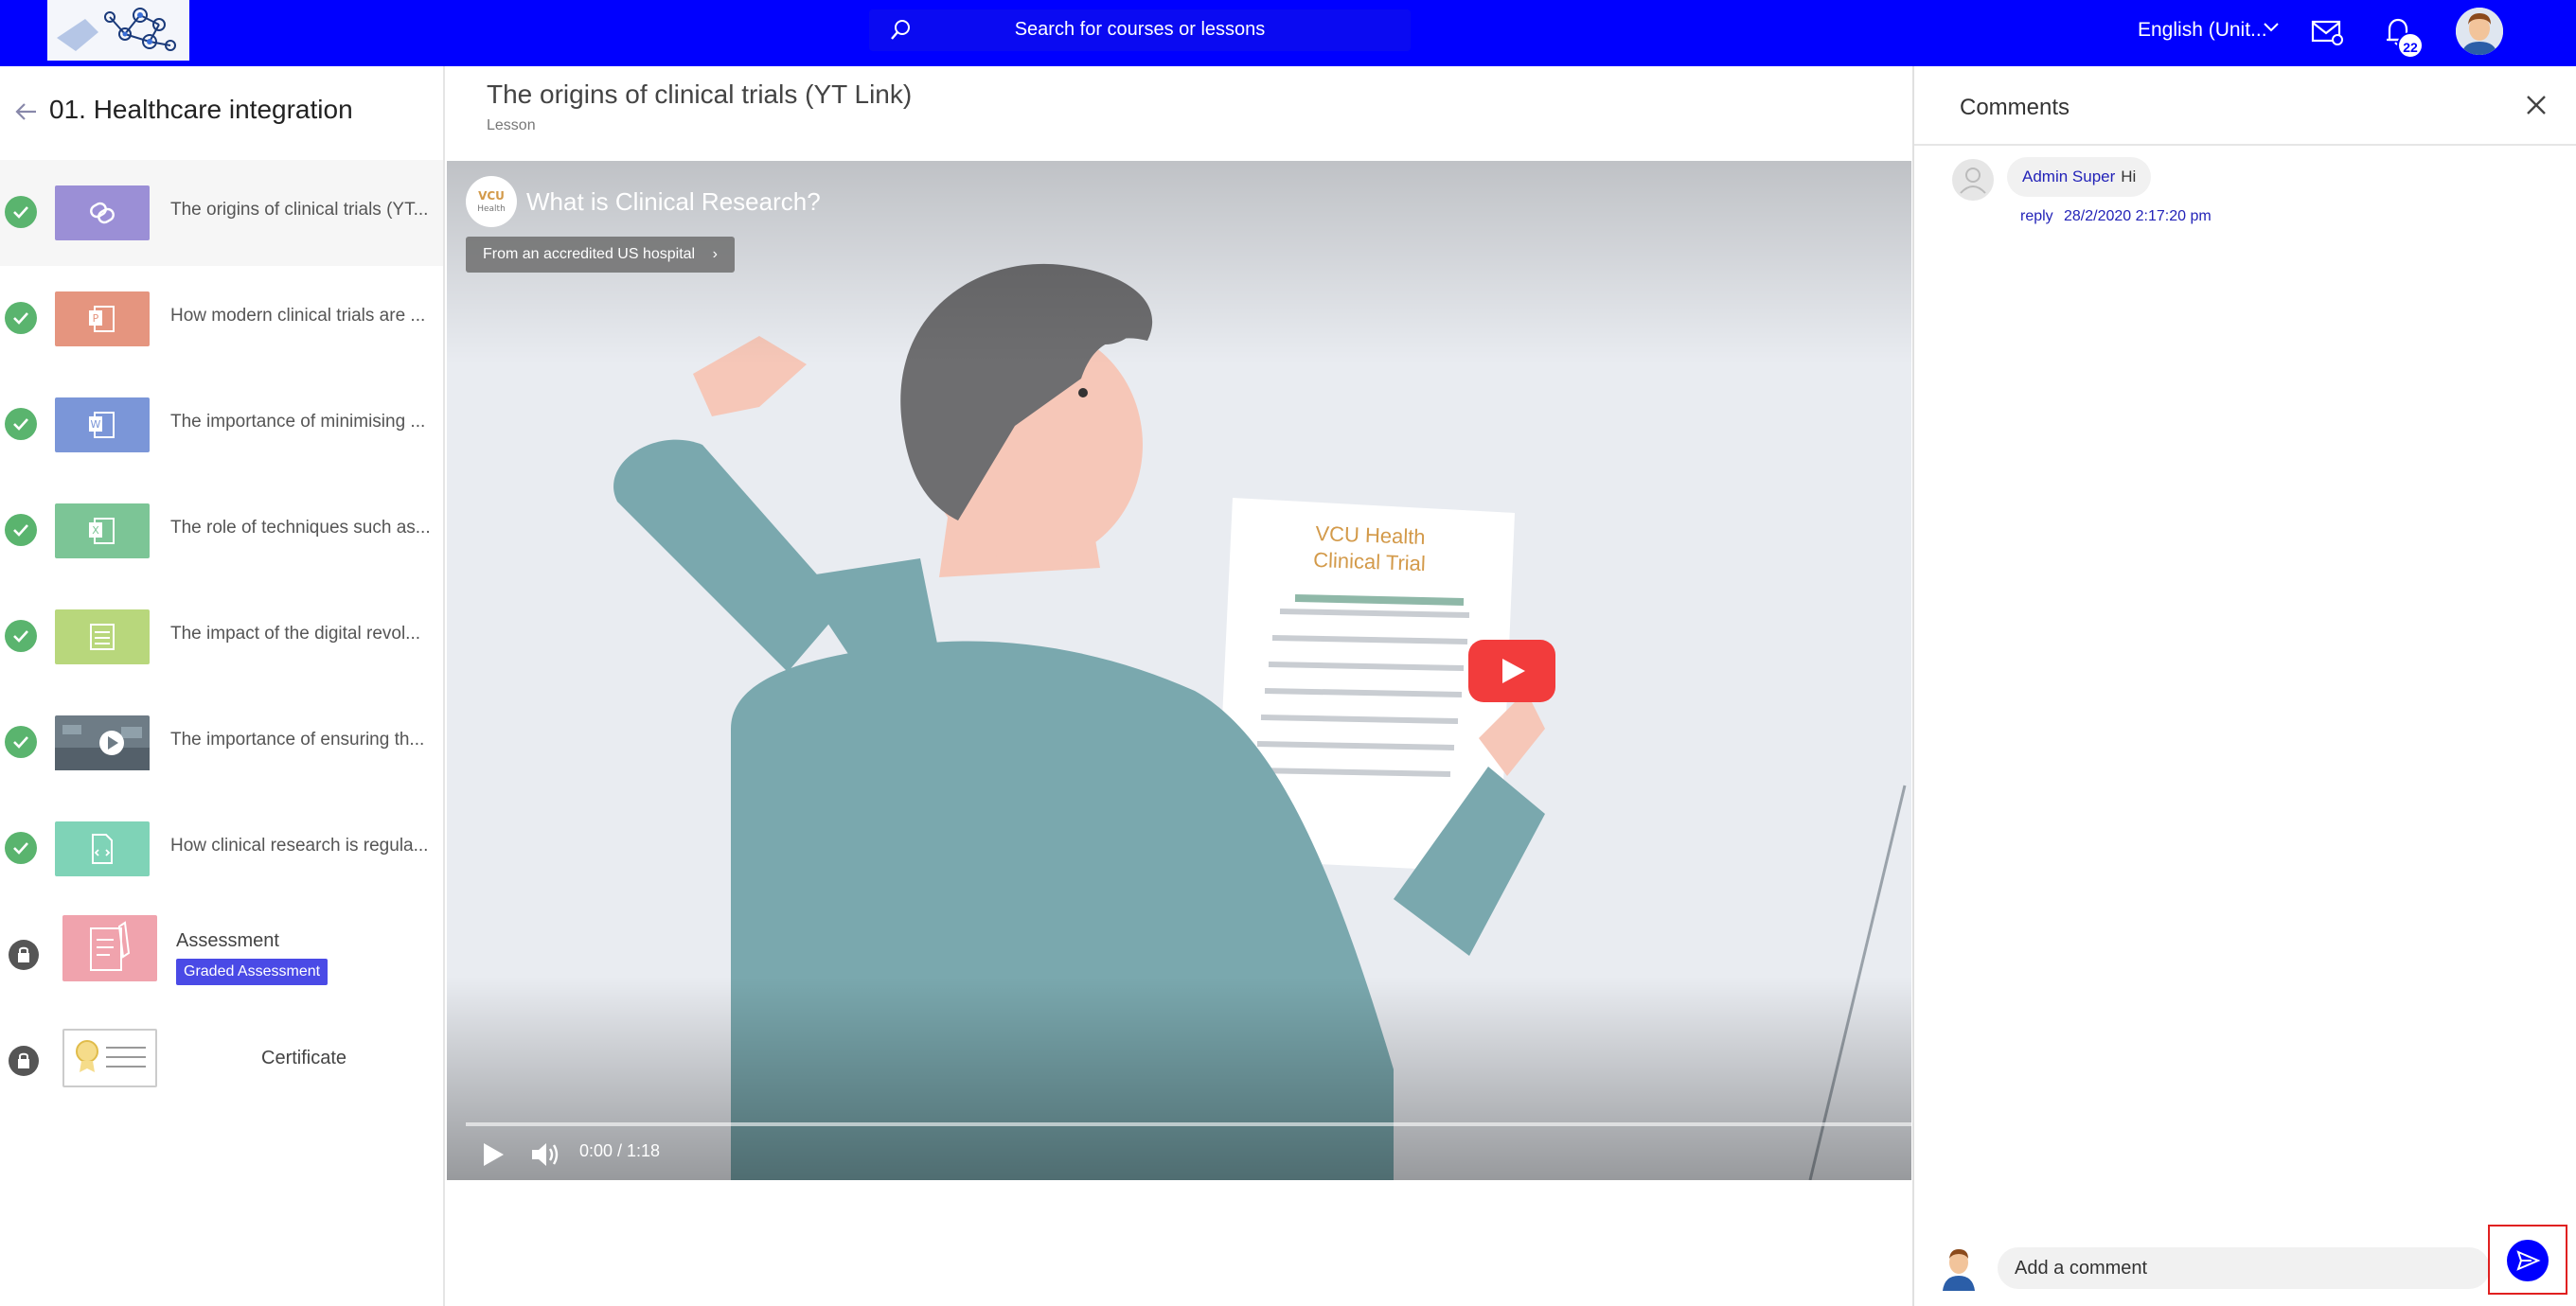 The width and height of the screenshot is (2576, 1306). I want to click on comment-author: Admin Super, so click(2068, 176).